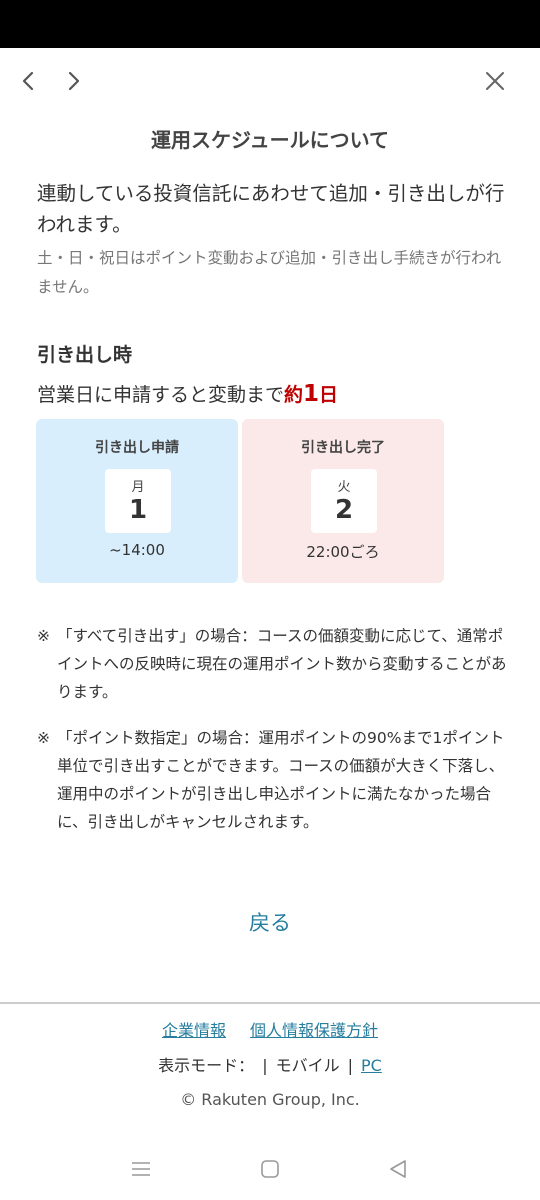  Describe the element at coordinates (294, 395) in the screenshot. I see `highlight-pre: 約` at that location.